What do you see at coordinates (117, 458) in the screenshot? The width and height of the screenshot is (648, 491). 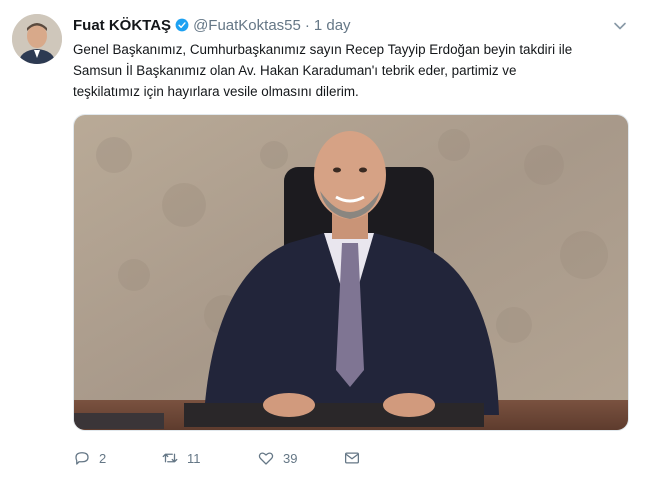 I see `reply-button: 2` at bounding box center [117, 458].